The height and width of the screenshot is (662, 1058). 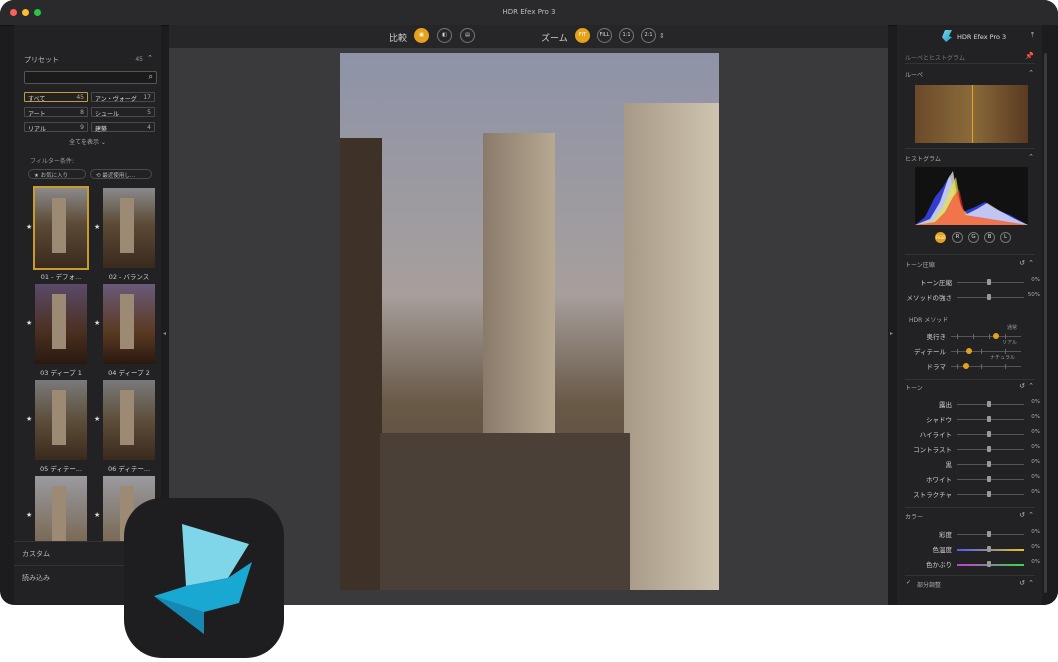 What do you see at coordinates (971, 114) in the screenshot?
I see `loupe-preview` at bounding box center [971, 114].